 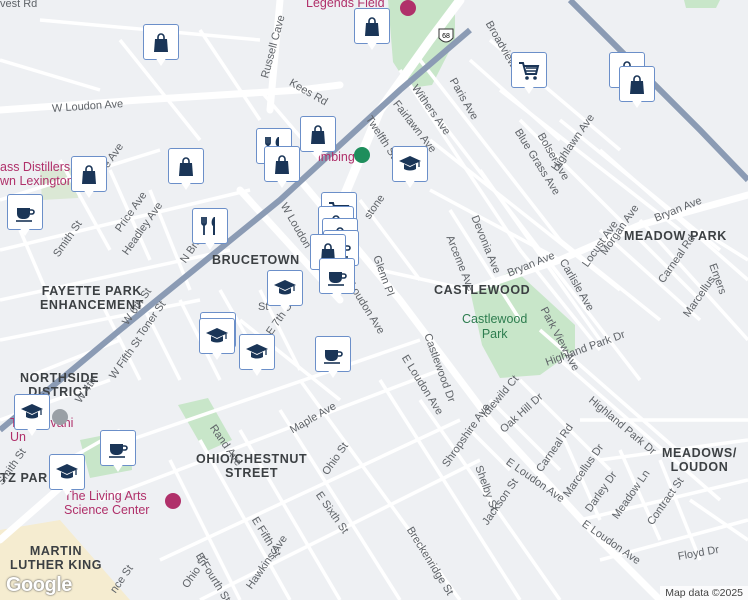 What do you see at coordinates (56, 558) in the screenshot?
I see `area-martin-luther-king: MARTIN LUTHER KING` at bounding box center [56, 558].